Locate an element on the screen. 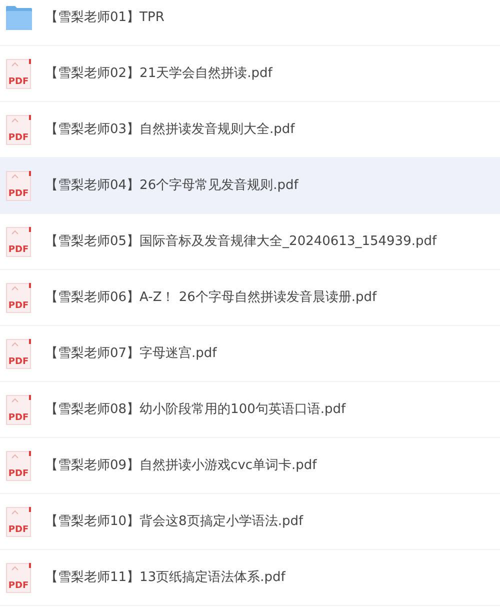 This screenshot has height=612, width=500. file-name: 【雪梨老师07】字母迷宫.pdf is located at coordinates (131, 353).